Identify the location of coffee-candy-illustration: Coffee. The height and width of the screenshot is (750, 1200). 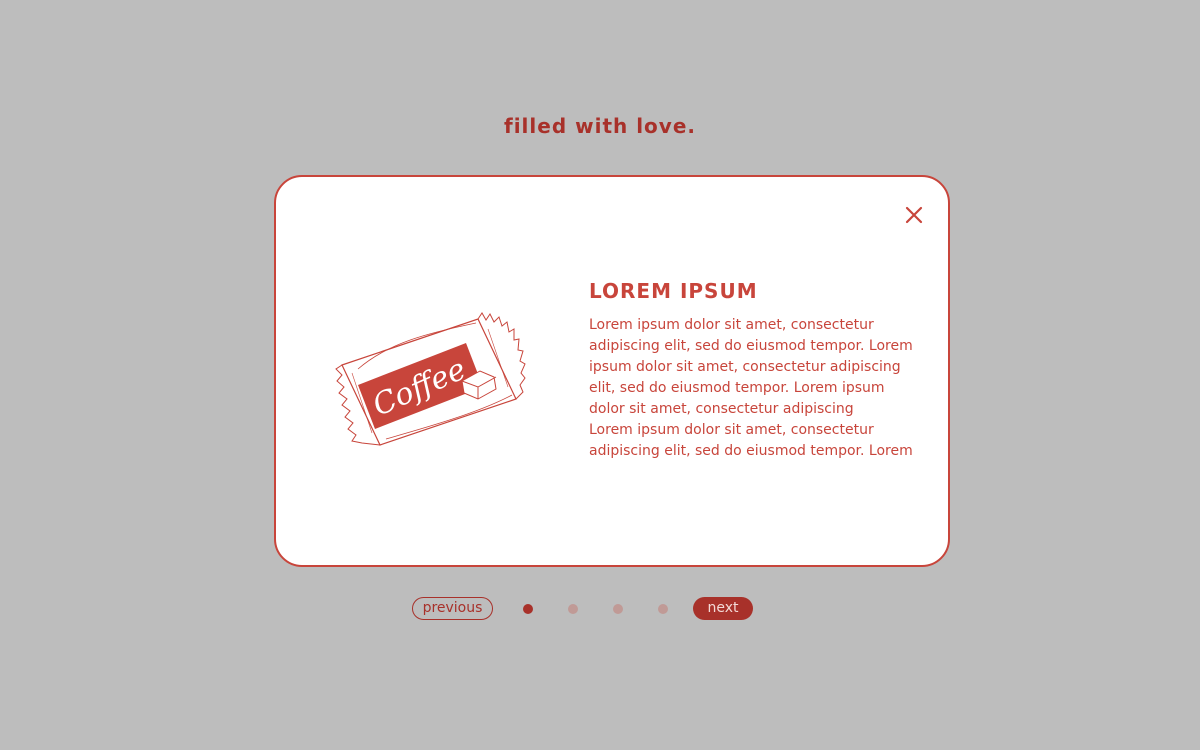
(430, 379).